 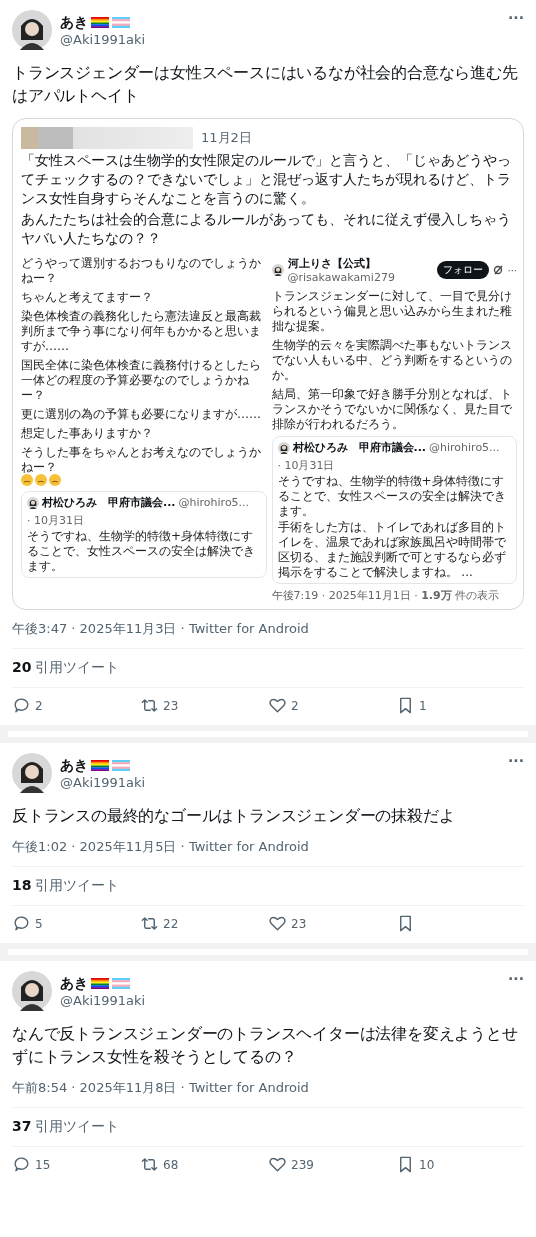 What do you see at coordinates (266, 179) in the screenshot?
I see `quote-text: 「女性スペースは生物学的女性限定のルールで」と言うと、「じゃあどうやってチェックするの？できないでしょ」と混ぜっ返す人たちが現れるけど、トランス女性自身すらそんなことを言うのに驚く。` at bounding box center [266, 179].